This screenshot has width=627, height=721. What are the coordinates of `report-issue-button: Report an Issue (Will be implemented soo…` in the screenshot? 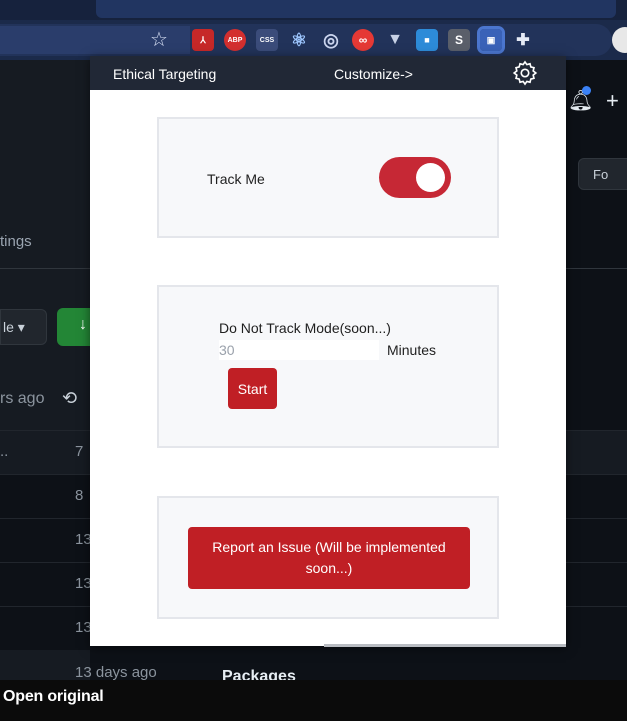 It's located at (329, 558).